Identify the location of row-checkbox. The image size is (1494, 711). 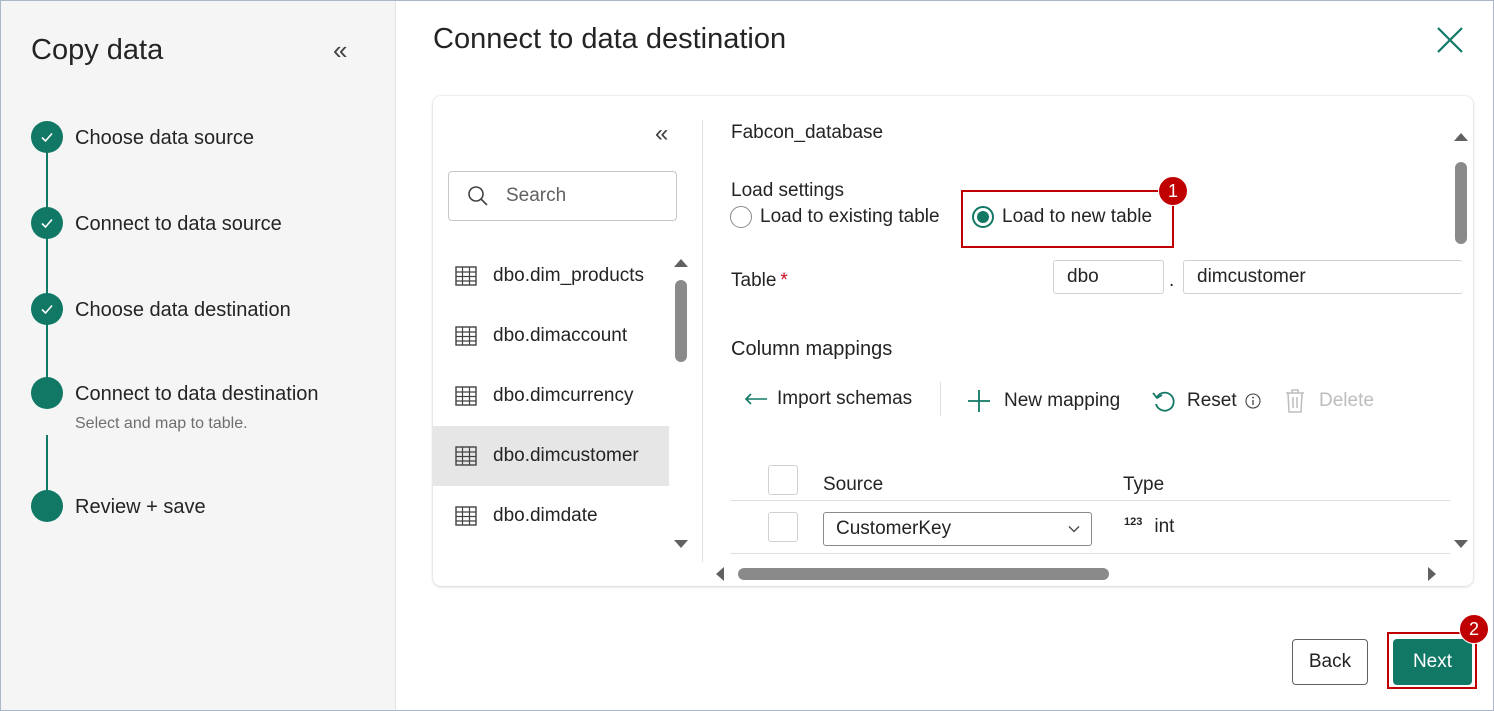
(783, 527).